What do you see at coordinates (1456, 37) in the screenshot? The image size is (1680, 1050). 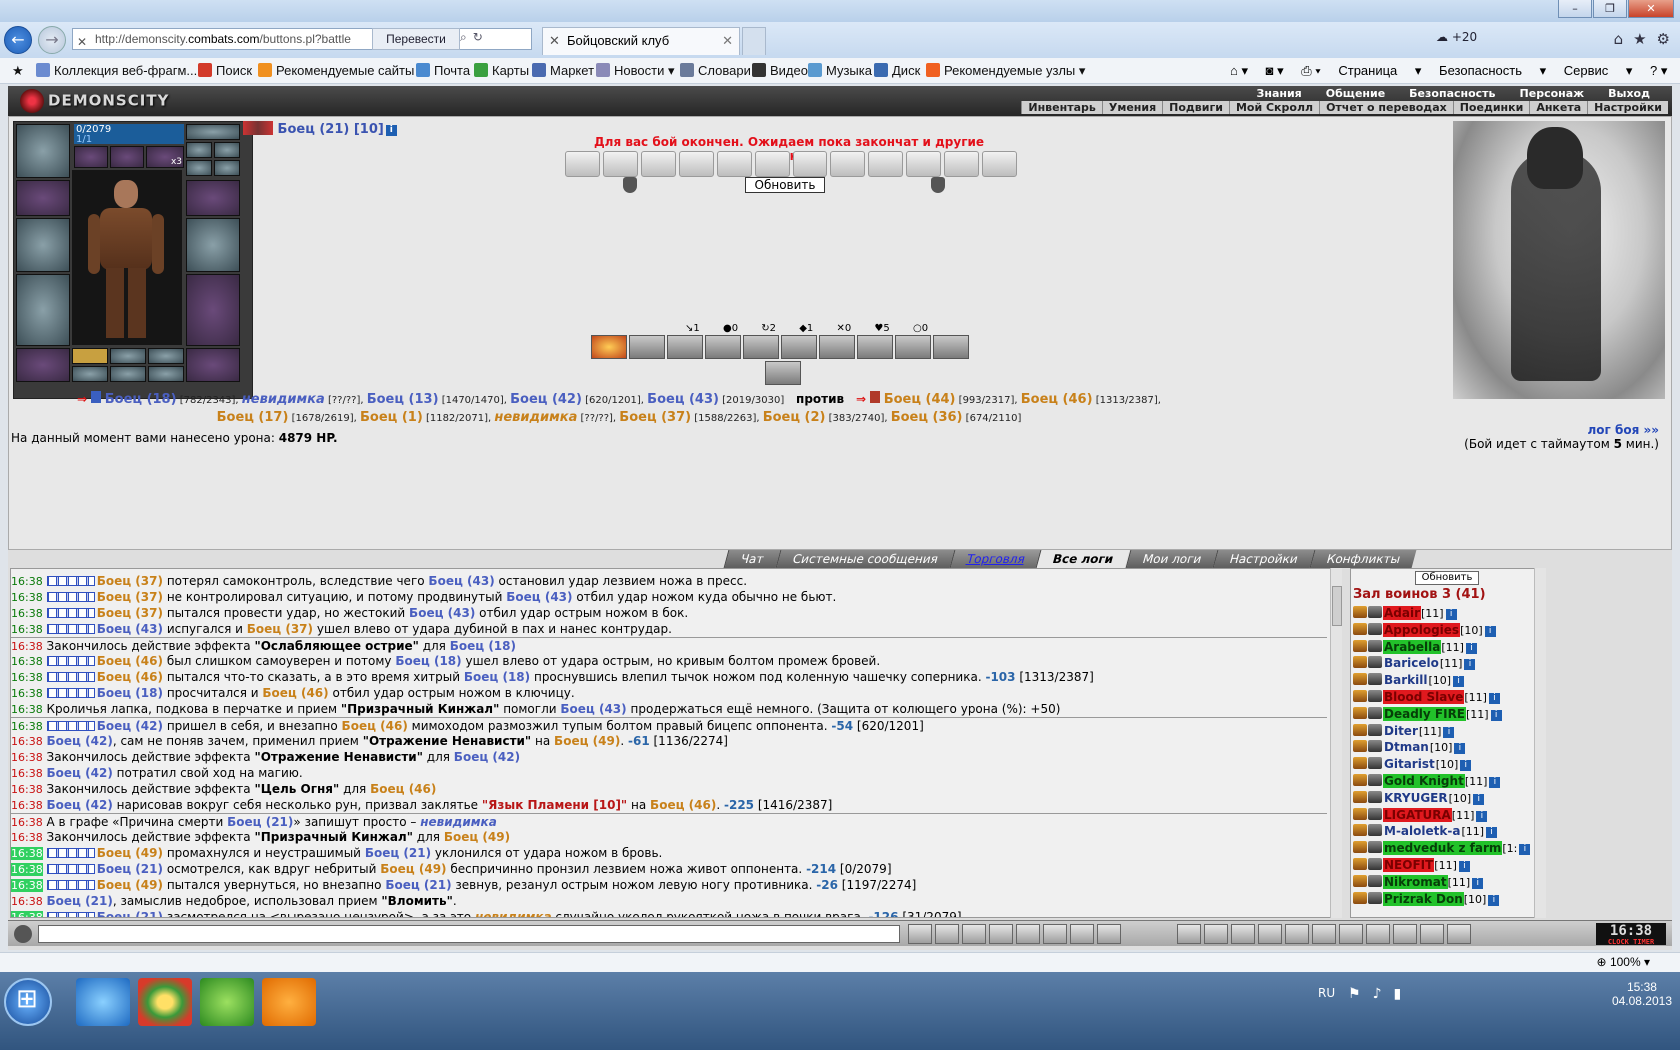 I see `weather-widget: ☁ +20` at bounding box center [1456, 37].